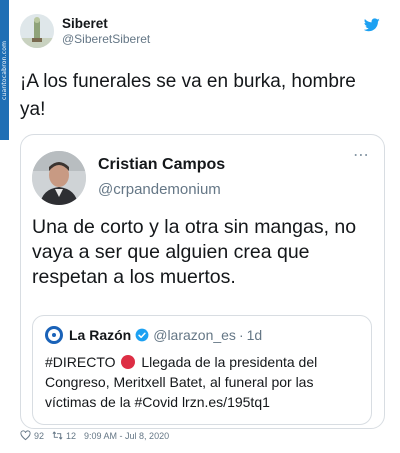 The image size is (400, 453). I want to click on quoted-avatar, so click(59, 178).